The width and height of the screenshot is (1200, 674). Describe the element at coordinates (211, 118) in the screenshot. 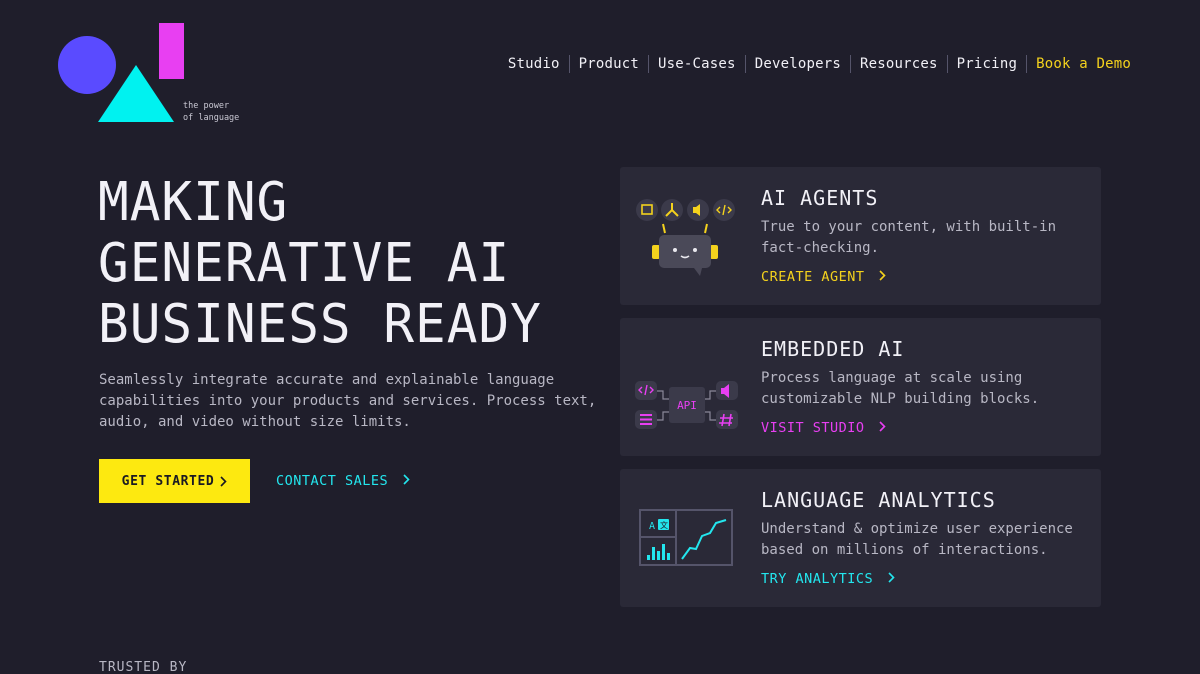

I see `logo-tagline-line2: of language` at that location.